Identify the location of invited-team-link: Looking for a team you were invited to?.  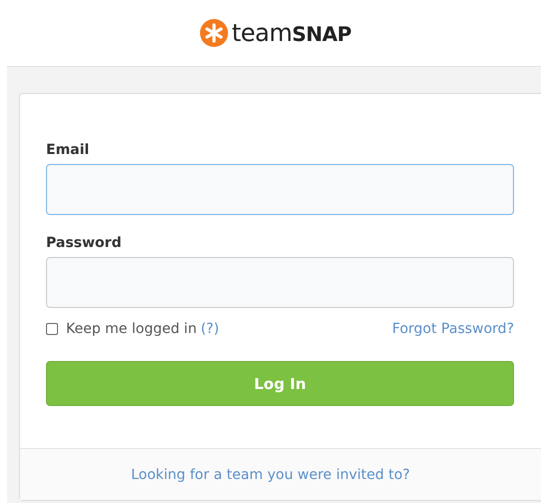
(270, 474).